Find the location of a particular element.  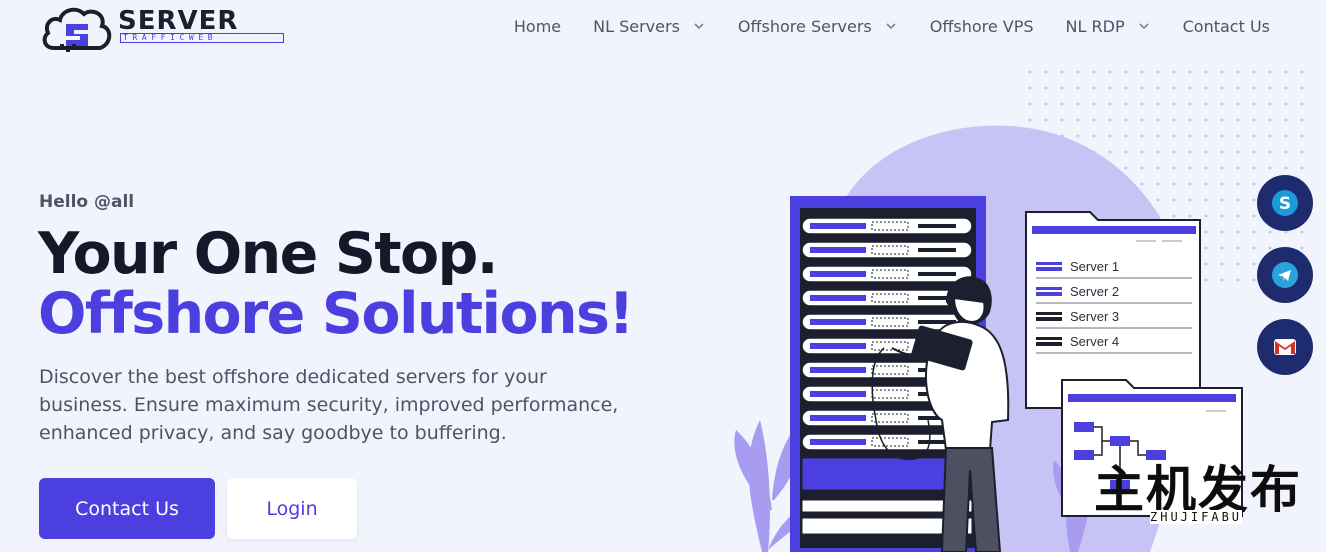

server-list-panel: Server 1 Server 2 Server 3 Server 4 is located at coordinates (1113, 310).